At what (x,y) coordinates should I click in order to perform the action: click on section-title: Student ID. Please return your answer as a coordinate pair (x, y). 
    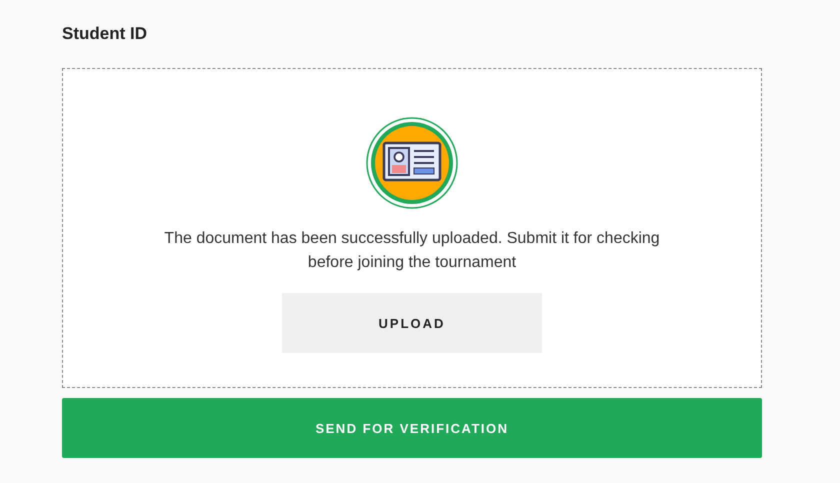
    Looking at the image, I should click on (105, 34).